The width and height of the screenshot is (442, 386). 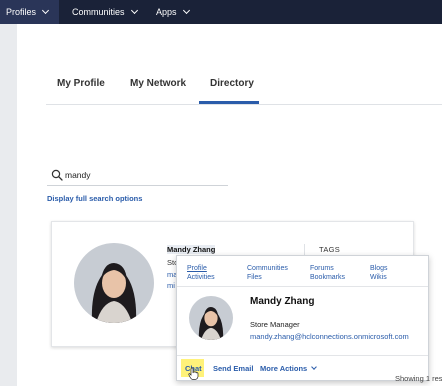 What do you see at coordinates (302, 286) in the screenshot?
I see `popup-divider` at bounding box center [302, 286].